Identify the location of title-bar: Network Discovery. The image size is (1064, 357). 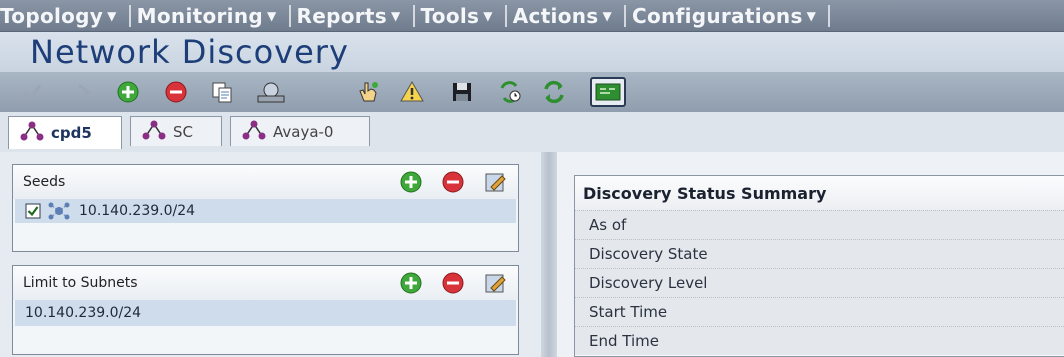
(532, 52).